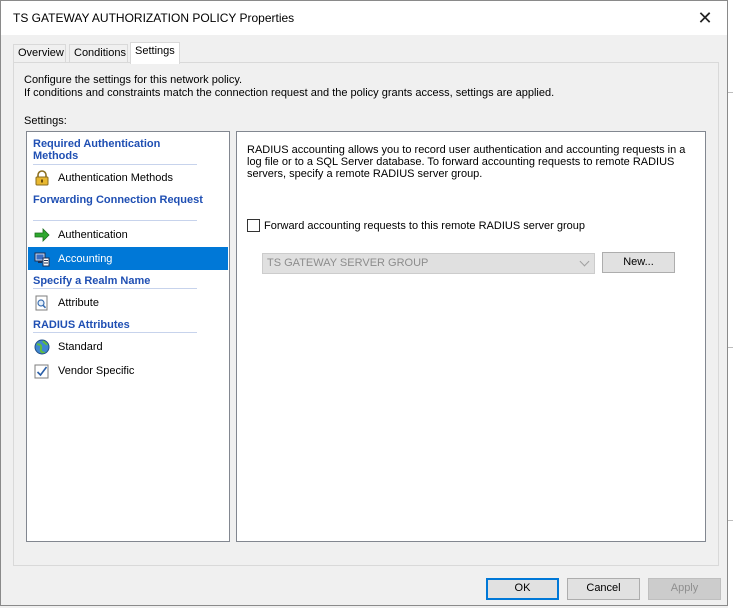 The image size is (733, 608). I want to click on cancel-button: Cancel, so click(603, 589).